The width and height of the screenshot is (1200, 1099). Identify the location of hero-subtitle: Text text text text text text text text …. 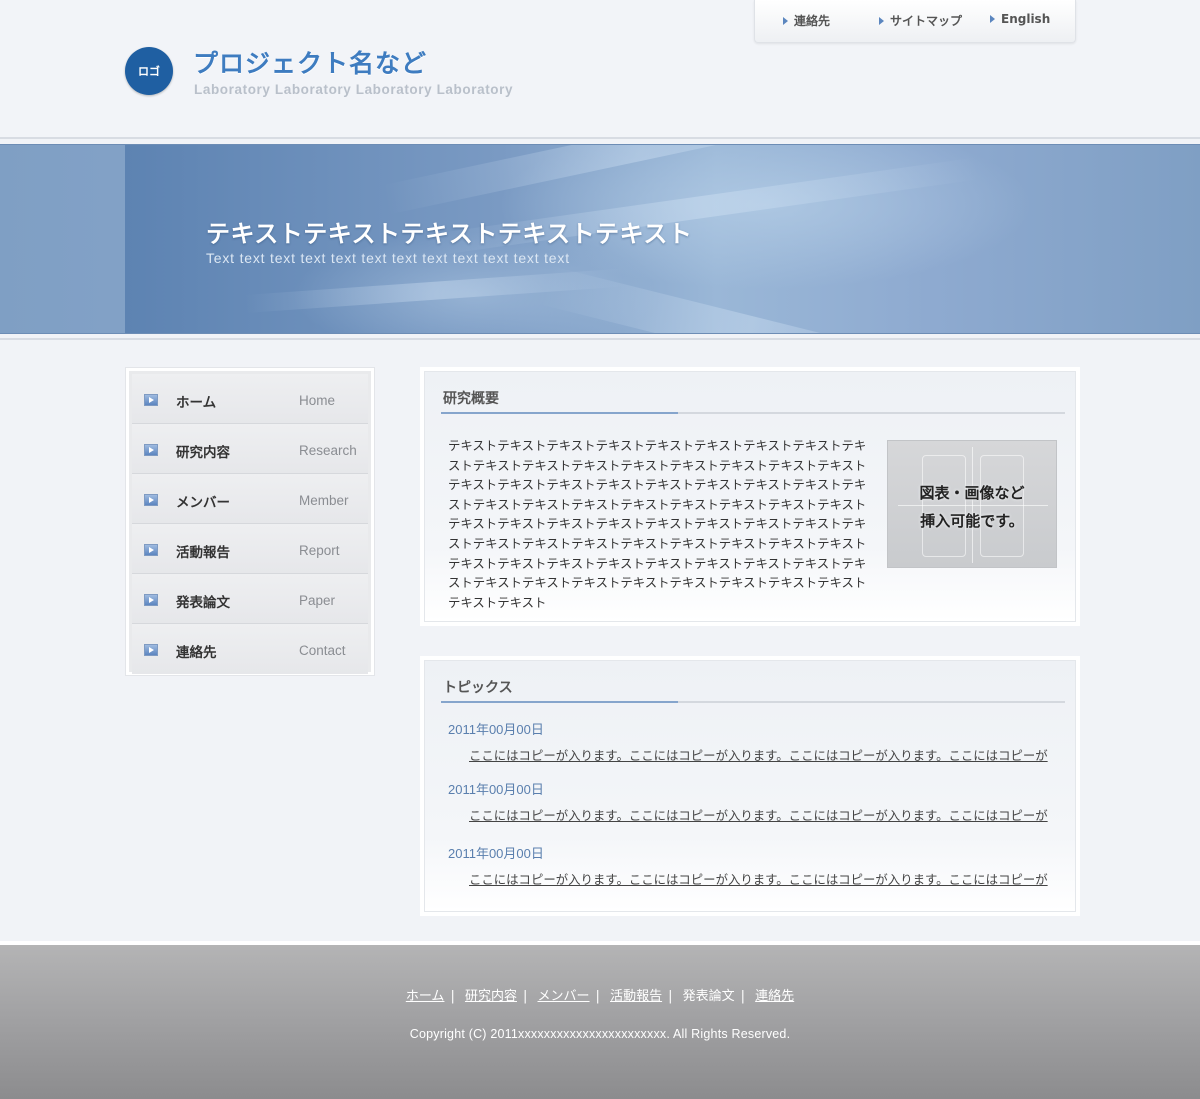
(388, 258).